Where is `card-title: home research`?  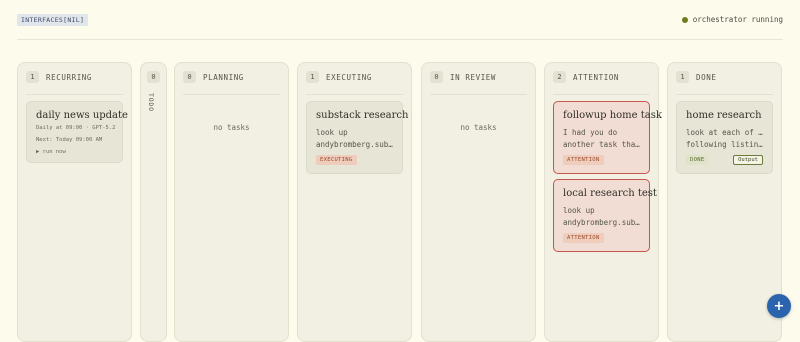
card-title: home research is located at coordinates (724, 115).